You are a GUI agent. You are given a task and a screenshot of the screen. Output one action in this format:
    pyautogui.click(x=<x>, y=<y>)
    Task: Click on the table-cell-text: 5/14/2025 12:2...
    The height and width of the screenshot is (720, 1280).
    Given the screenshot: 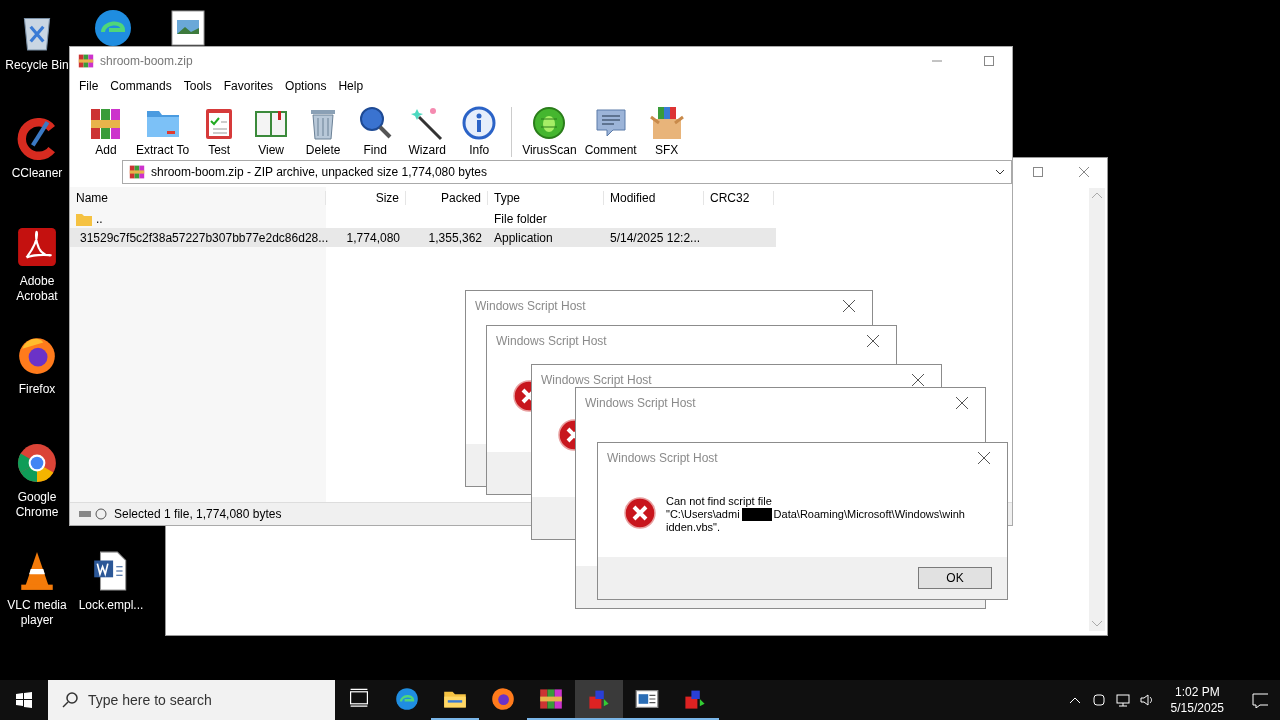 What is the action you would take?
    pyautogui.click(x=655, y=237)
    